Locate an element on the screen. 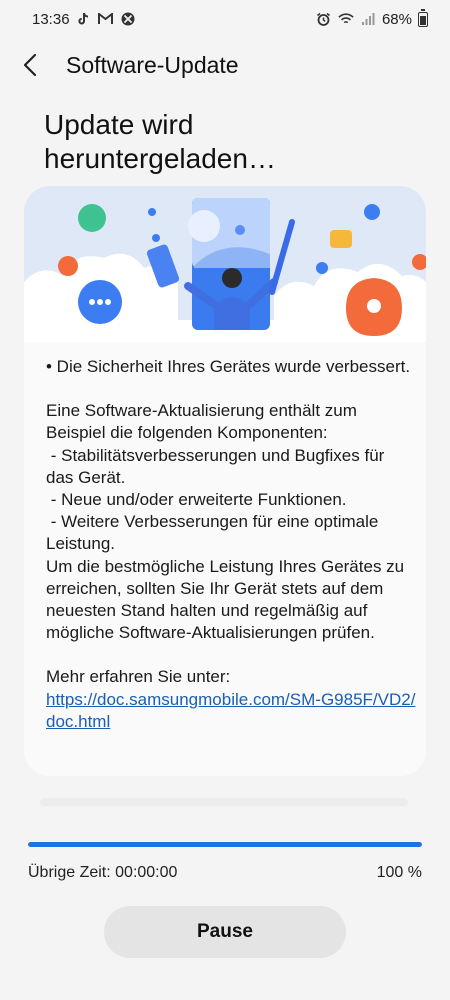 Image resolution: width=450 pixels, height=1000 pixels. signal-icon is located at coordinates (368, 19).